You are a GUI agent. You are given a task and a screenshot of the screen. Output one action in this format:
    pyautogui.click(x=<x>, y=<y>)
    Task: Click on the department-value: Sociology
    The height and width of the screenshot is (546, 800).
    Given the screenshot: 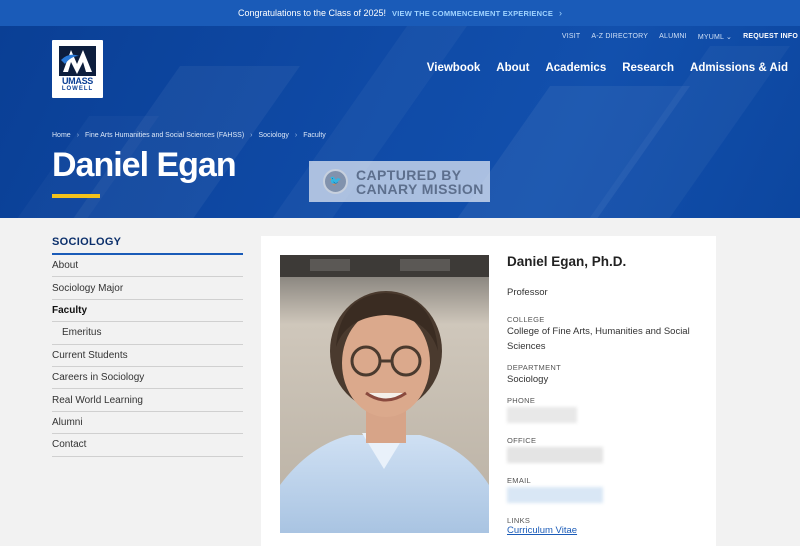 What is the action you would take?
    pyautogui.click(x=528, y=379)
    